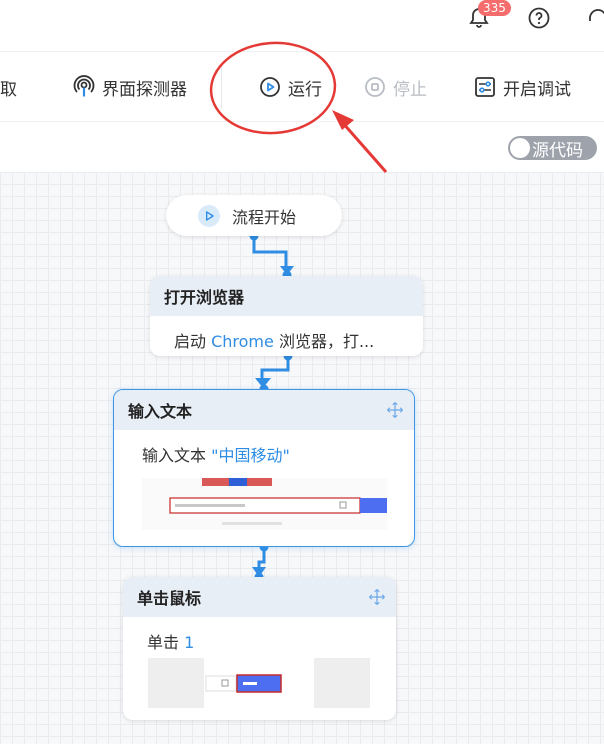 Image resolution: width=604 pixels, height=744 pixels. I want to click on node-header: 输入文本, so click(264, 410).